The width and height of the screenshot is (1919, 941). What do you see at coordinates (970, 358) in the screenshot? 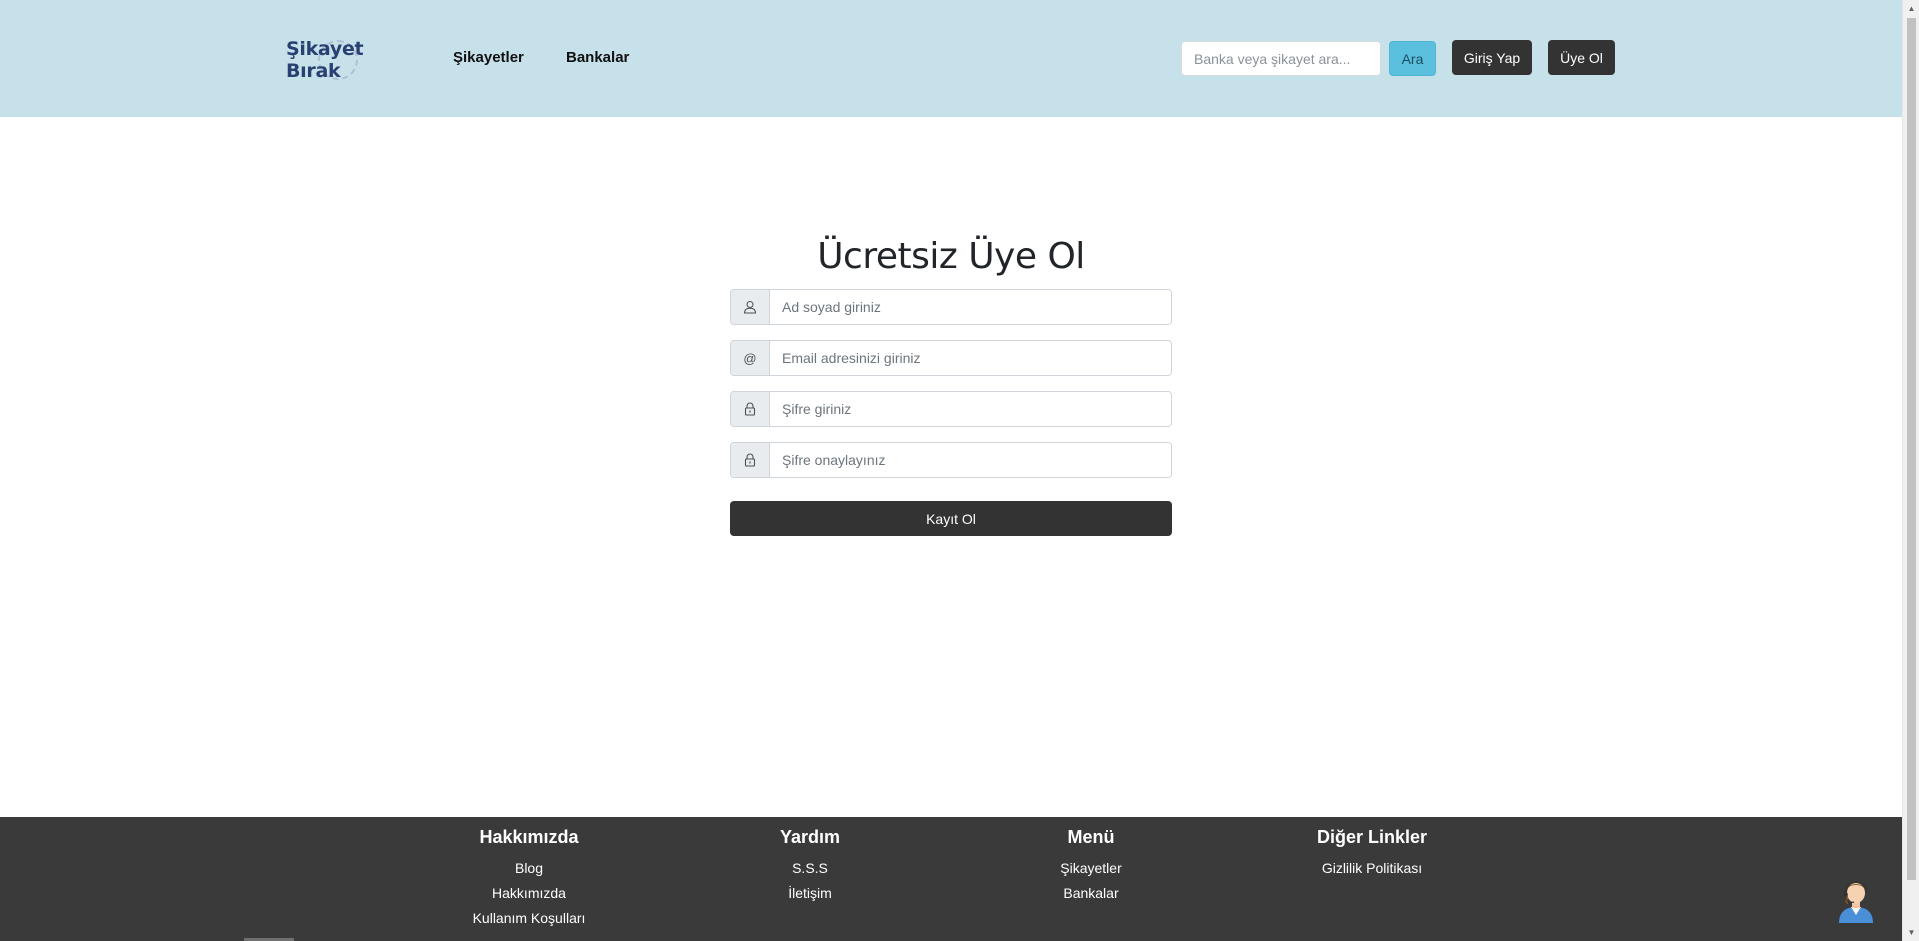
I see `email-input` at bounding box center [970, 358].